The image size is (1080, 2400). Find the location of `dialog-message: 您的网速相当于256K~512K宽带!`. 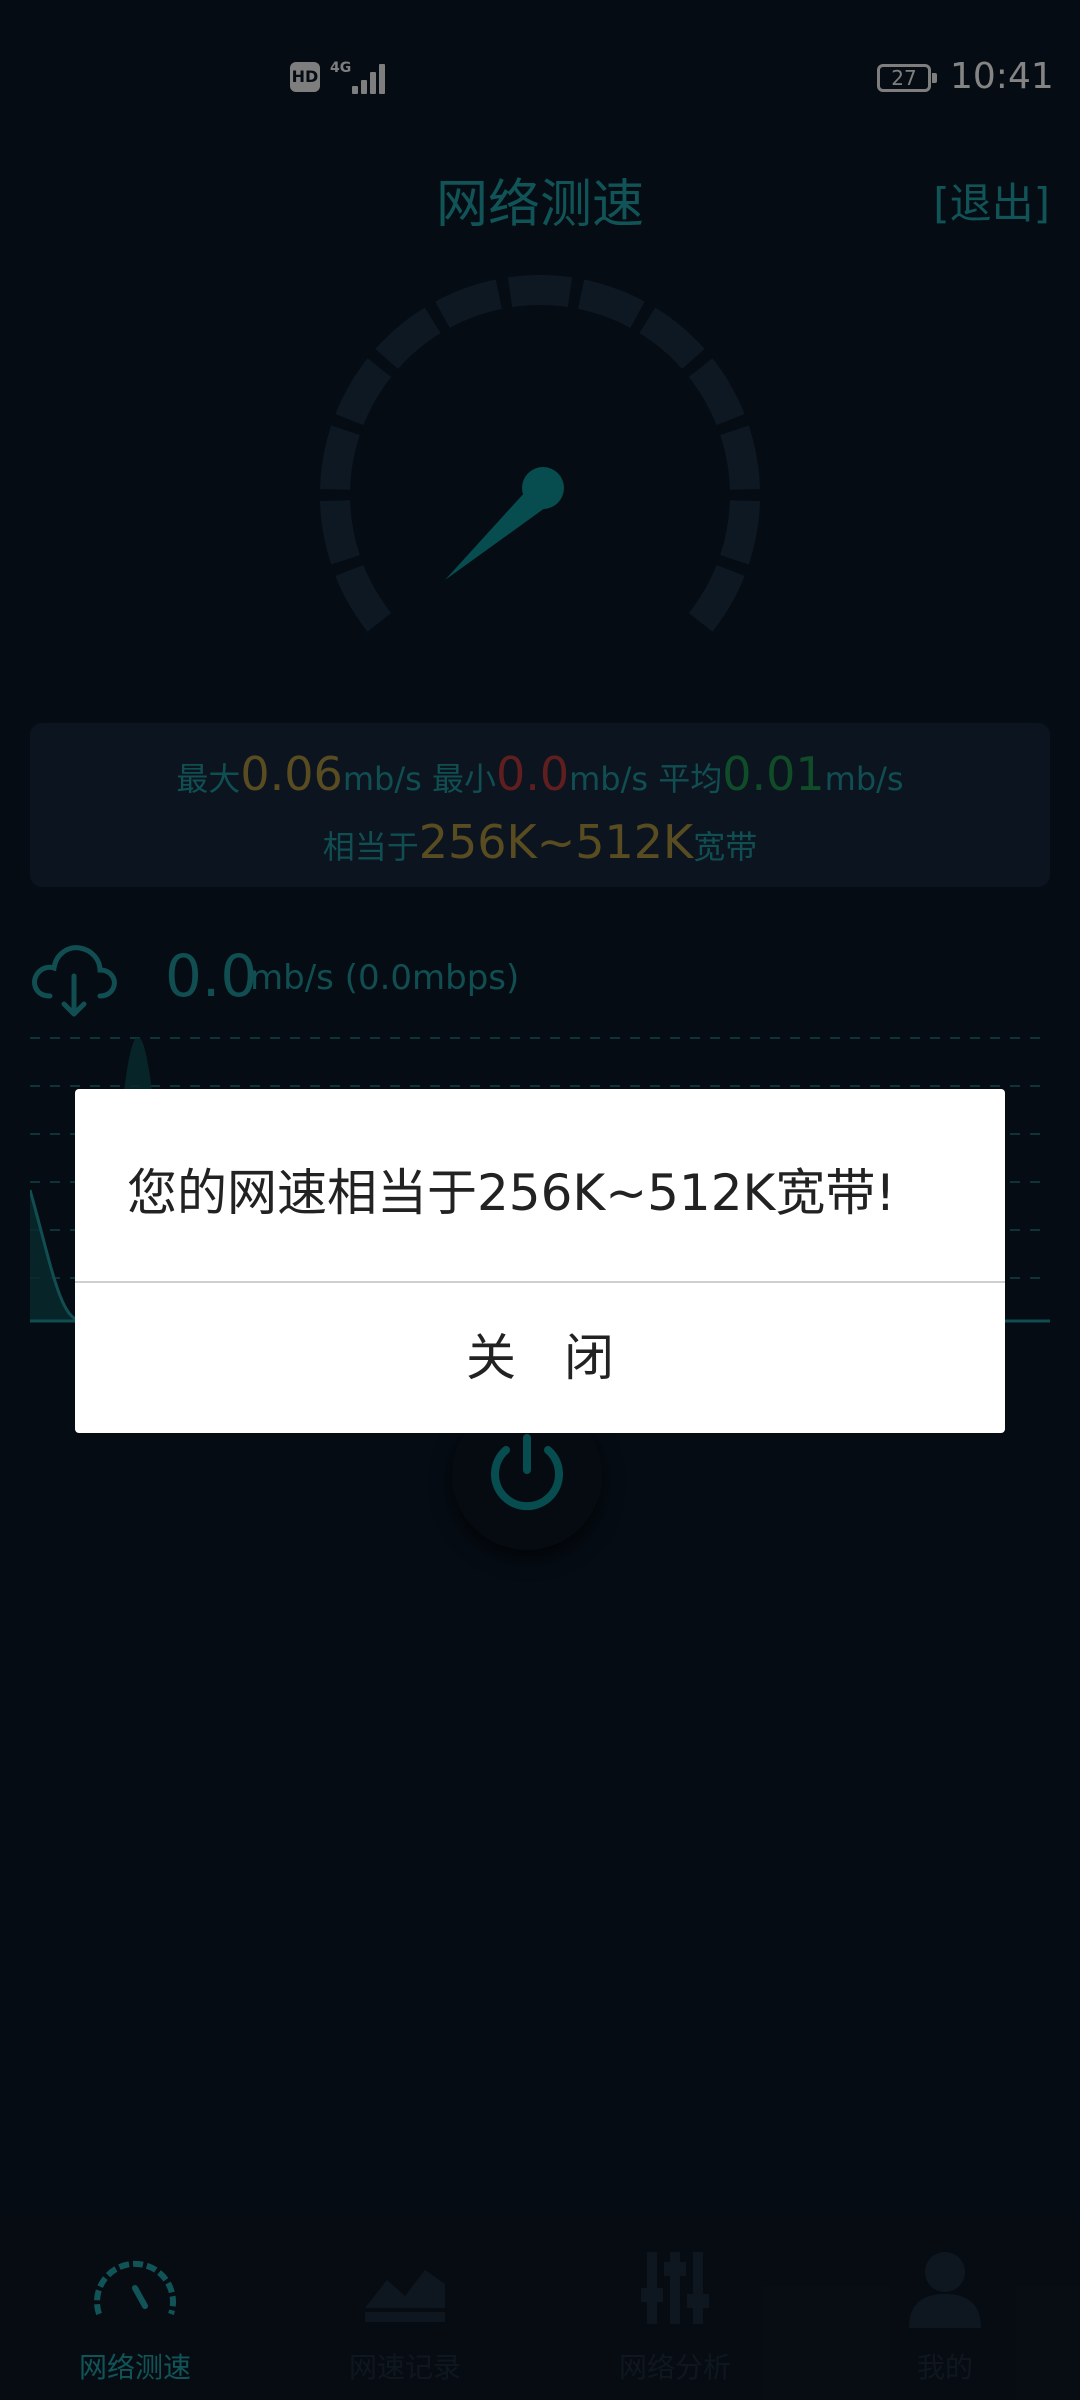

dialog-message: 您的网速相当于256K~512K宽带! is located at coordinates (511, 1193).